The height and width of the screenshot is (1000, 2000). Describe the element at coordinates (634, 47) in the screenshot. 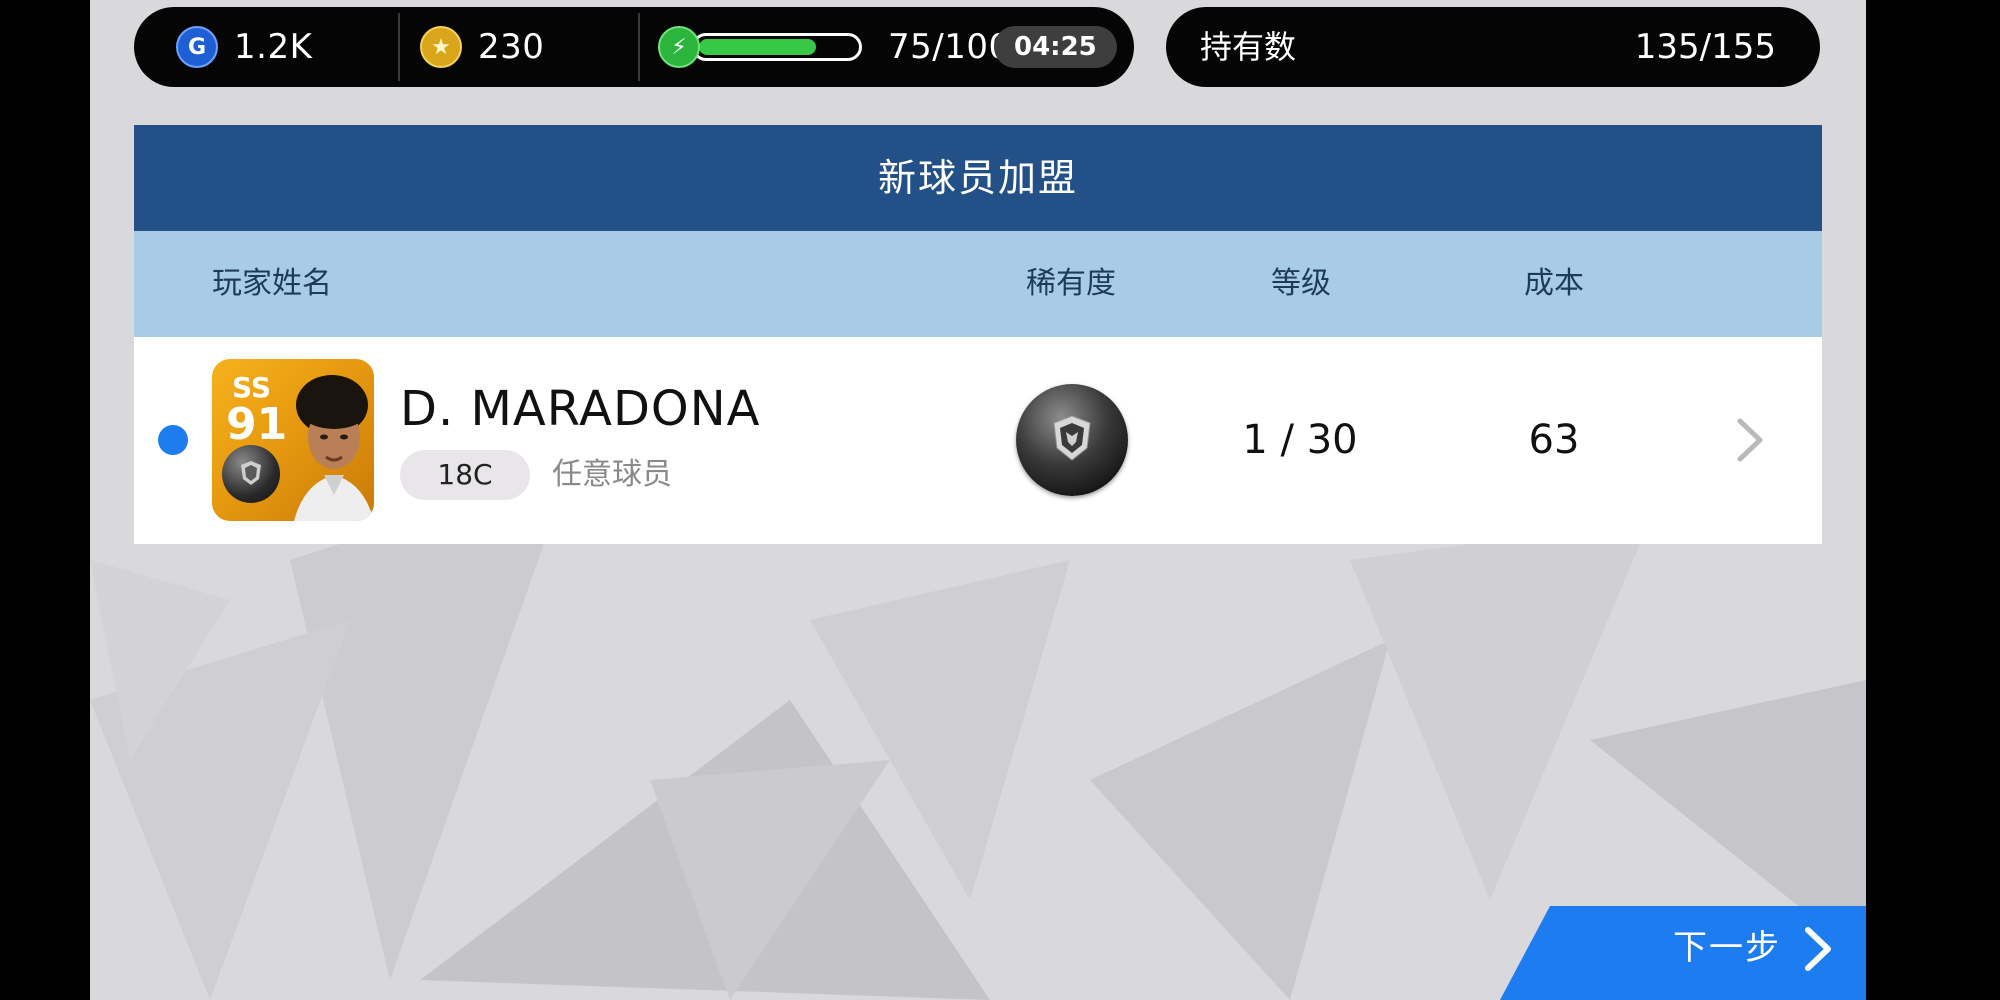

I see `currency-bar: G 1.2K ★ 230 ⚡ 75/100 04:25` at that location.